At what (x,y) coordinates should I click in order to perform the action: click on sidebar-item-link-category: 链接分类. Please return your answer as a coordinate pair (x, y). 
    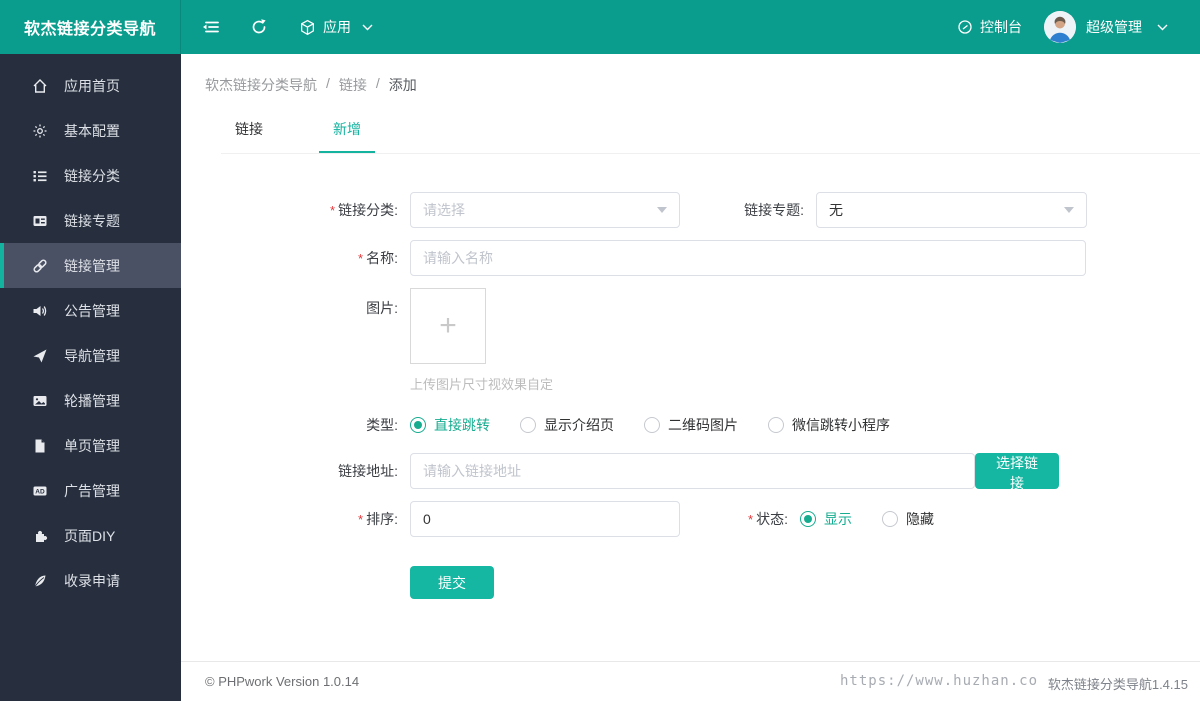
    Looking at the image, I should click on (90, 175).